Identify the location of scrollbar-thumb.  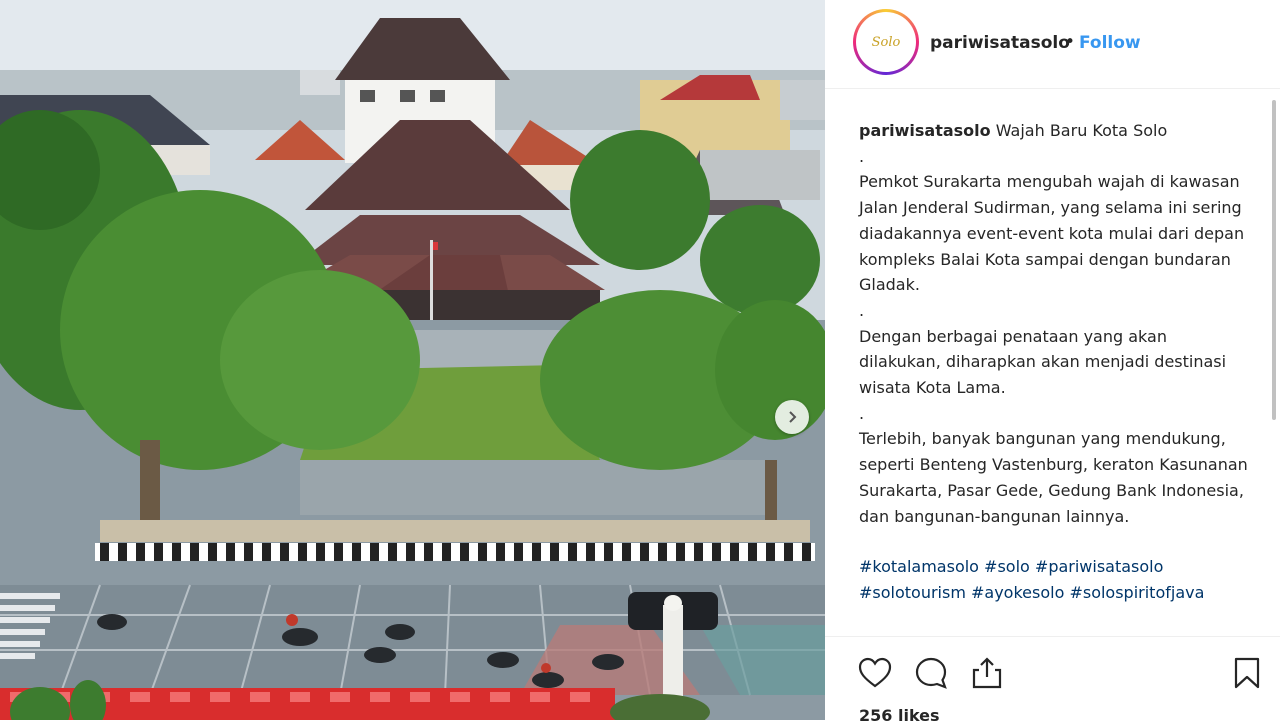
(1274, 260).